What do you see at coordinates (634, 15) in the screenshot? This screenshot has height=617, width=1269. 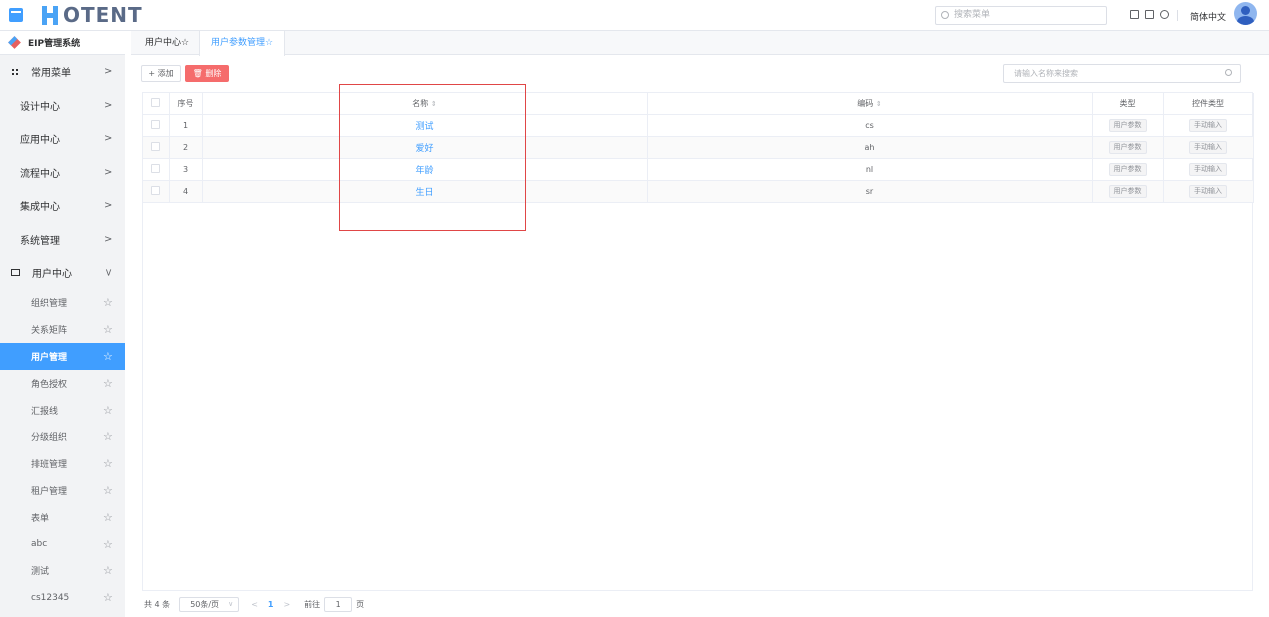 I see `top-bar: OTENT 搜索菜单 简体中文` at bounding box center [634, 15].